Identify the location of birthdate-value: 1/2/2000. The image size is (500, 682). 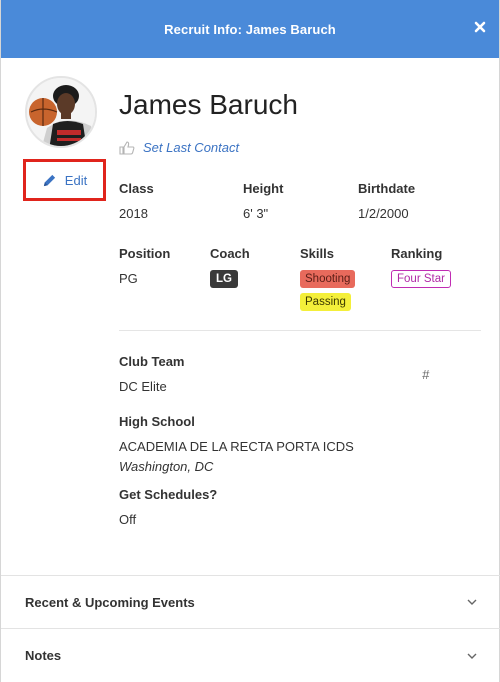
(383, 213).